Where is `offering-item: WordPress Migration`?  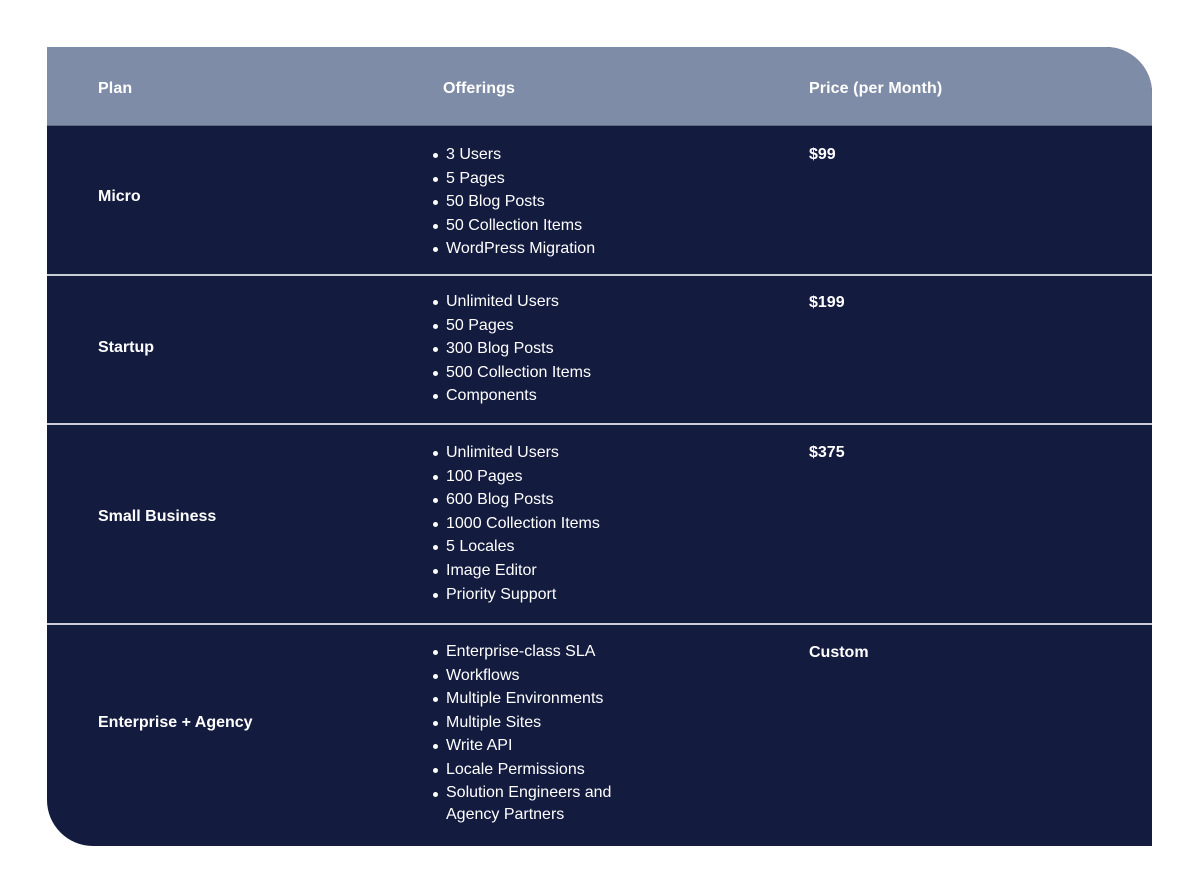
offering-item: WordPress Migration is located at coordinates (551, 249).